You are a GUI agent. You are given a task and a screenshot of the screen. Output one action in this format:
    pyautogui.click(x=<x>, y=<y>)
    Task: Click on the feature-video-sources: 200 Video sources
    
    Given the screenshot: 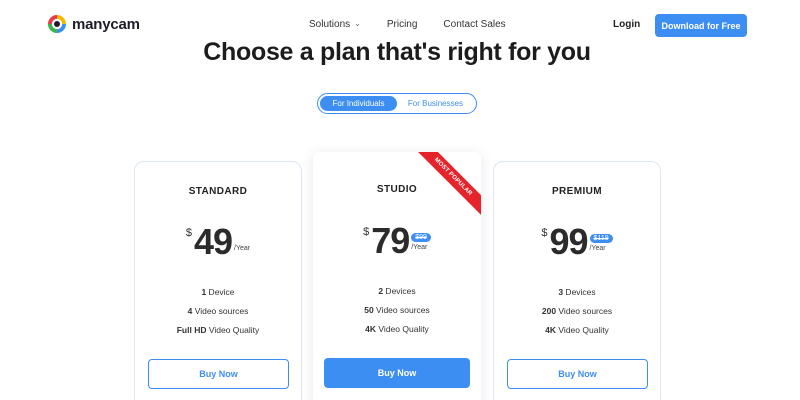 What is the action you would take?
    pyautogui.click(x=577, y=311)
    